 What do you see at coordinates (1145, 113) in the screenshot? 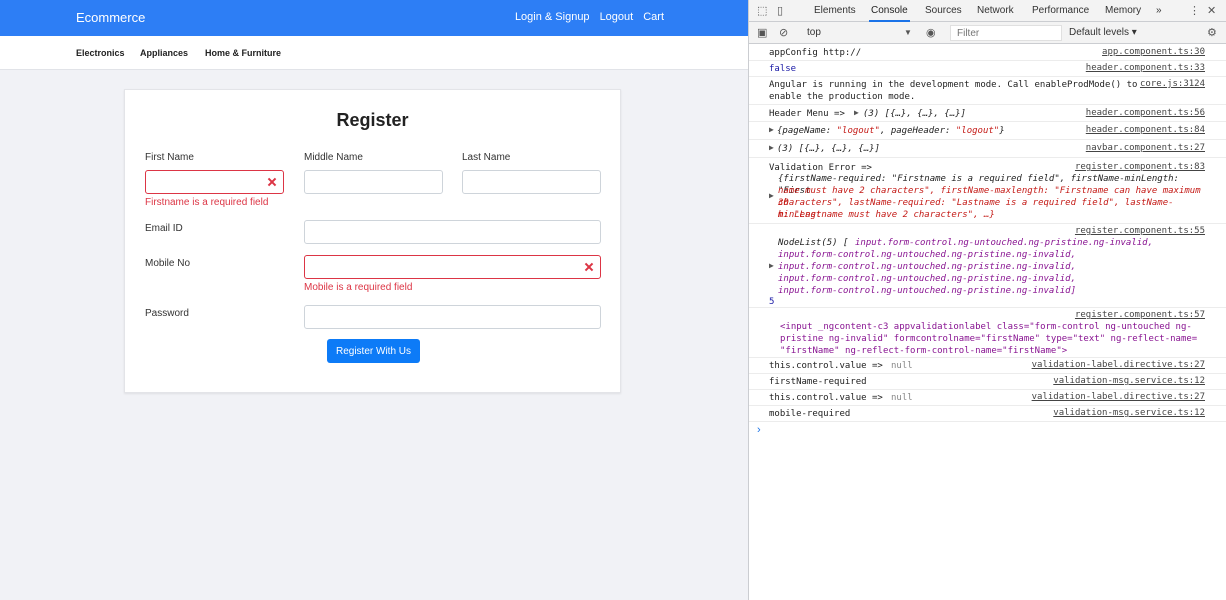
I see `source-link: header.component.ts:56` at bounding box center [1145, 113].